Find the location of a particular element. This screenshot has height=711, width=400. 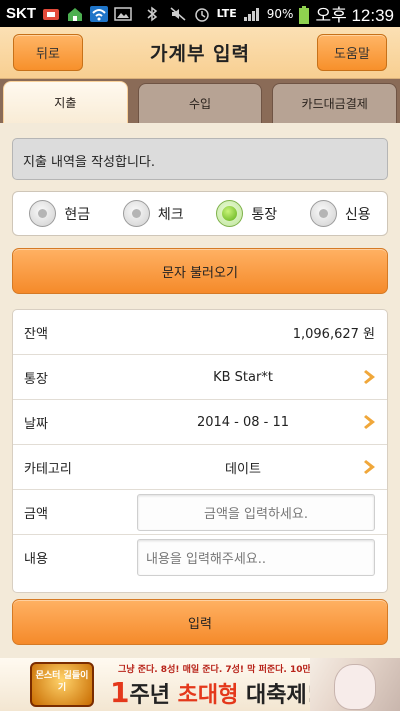

balance-row: 잔액 1,096,627 원 is located at coordinates (200, 332).